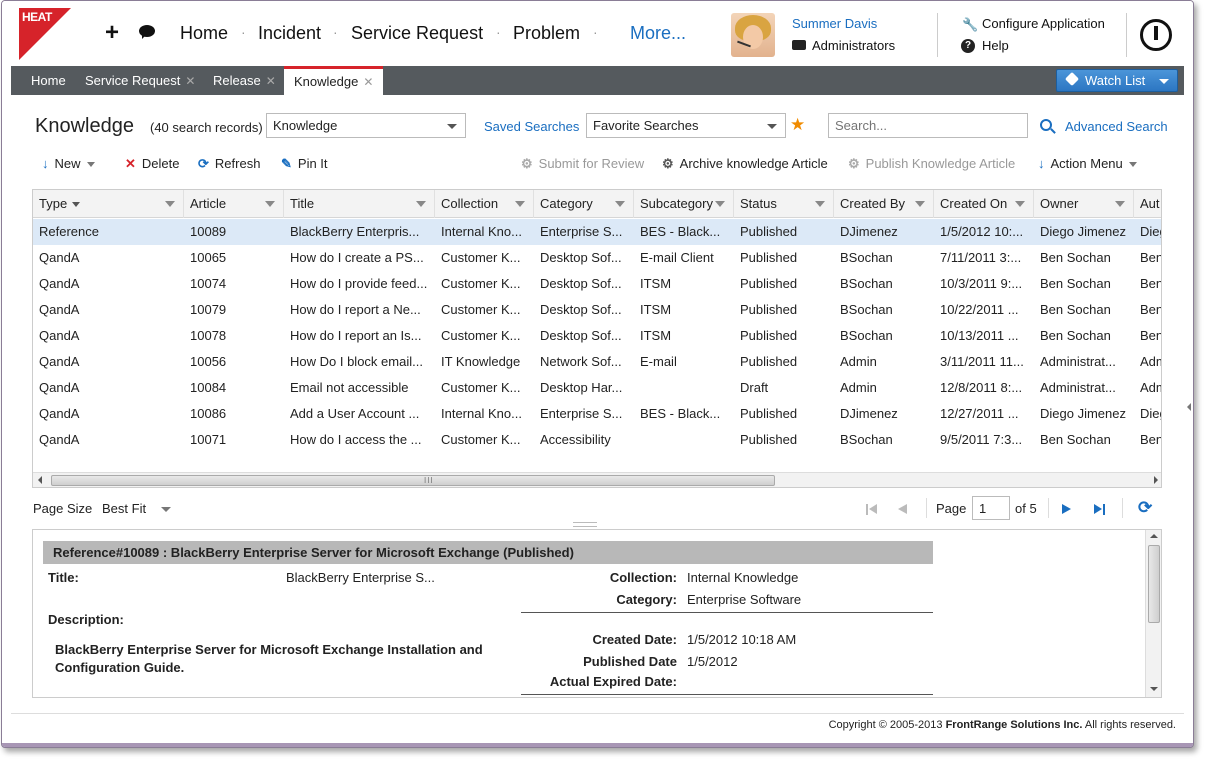 This screenshot has width=1209, height=762. What do you see at coordinates (130, 163) in the screenshot?
I see `delete-x-icon: ✕` at bounding box center [130, 163].